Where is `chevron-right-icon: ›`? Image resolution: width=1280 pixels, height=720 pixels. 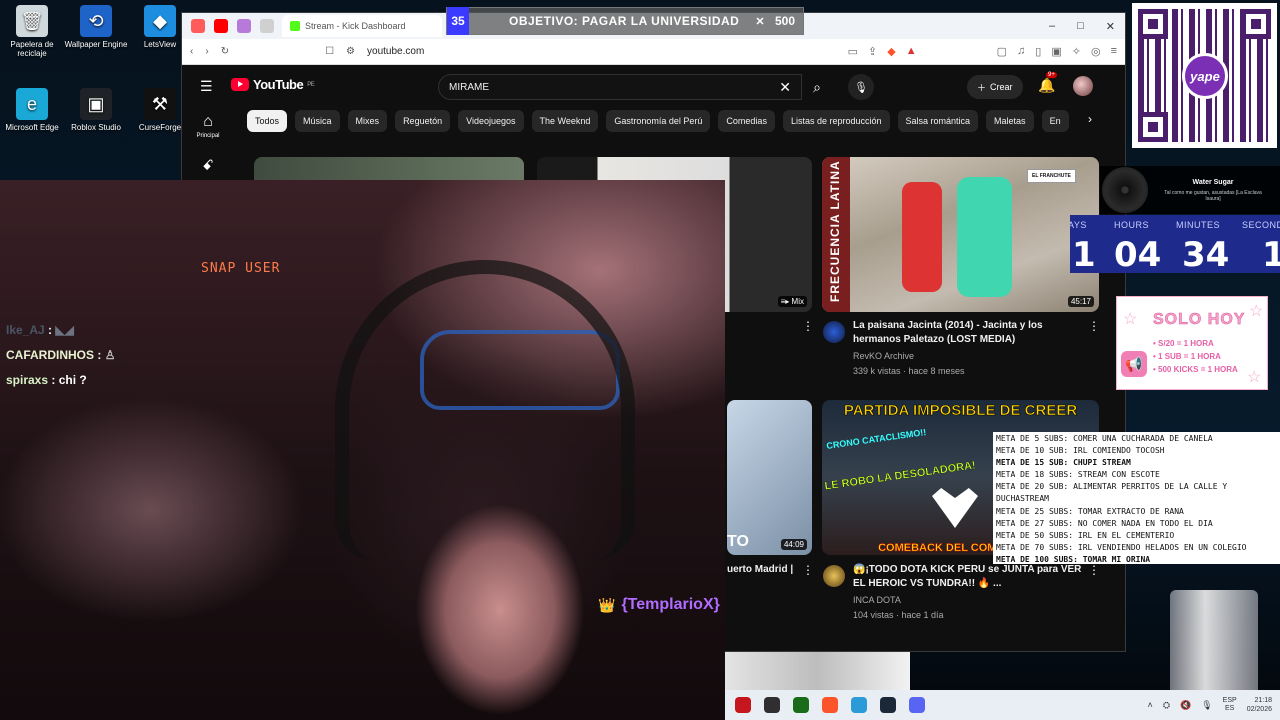
chevron-right-icon: › is located at coordinates (1090, 119).